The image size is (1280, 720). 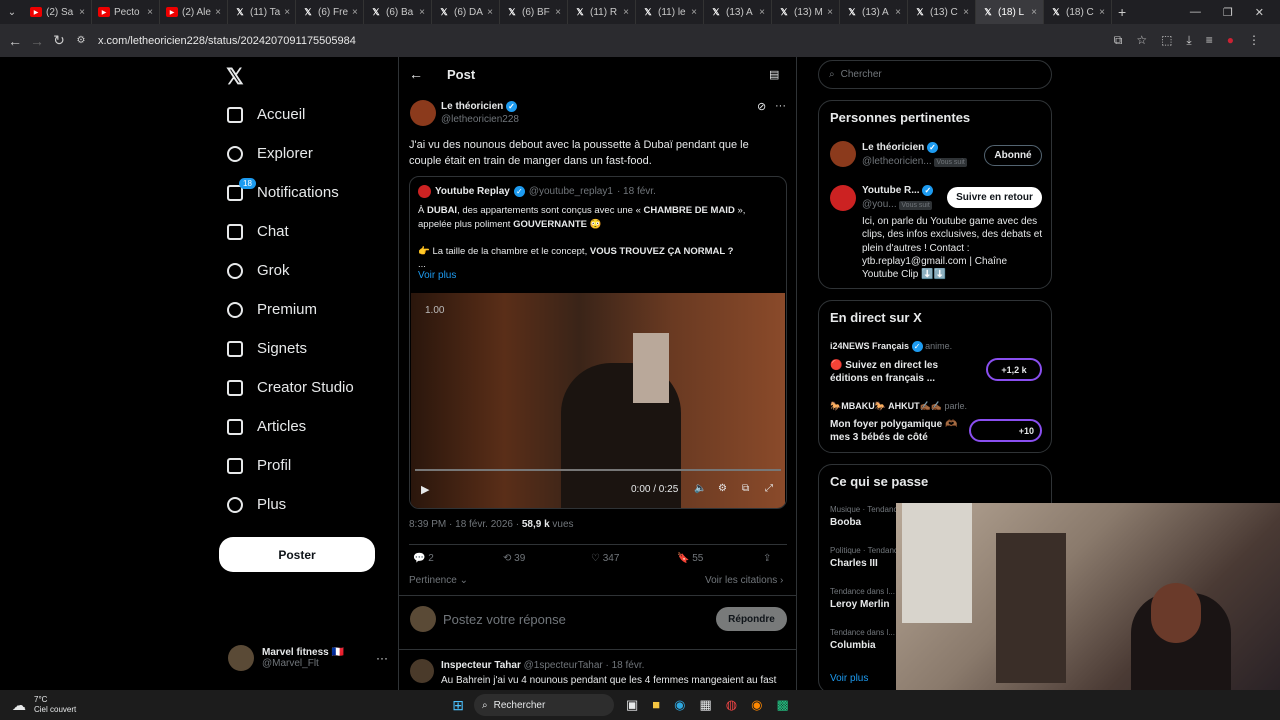 What do you see at coordinates (479, 106) in the screenshot?
I see `author-name: Le théoricien ✓` at bounding box center [479, 106].